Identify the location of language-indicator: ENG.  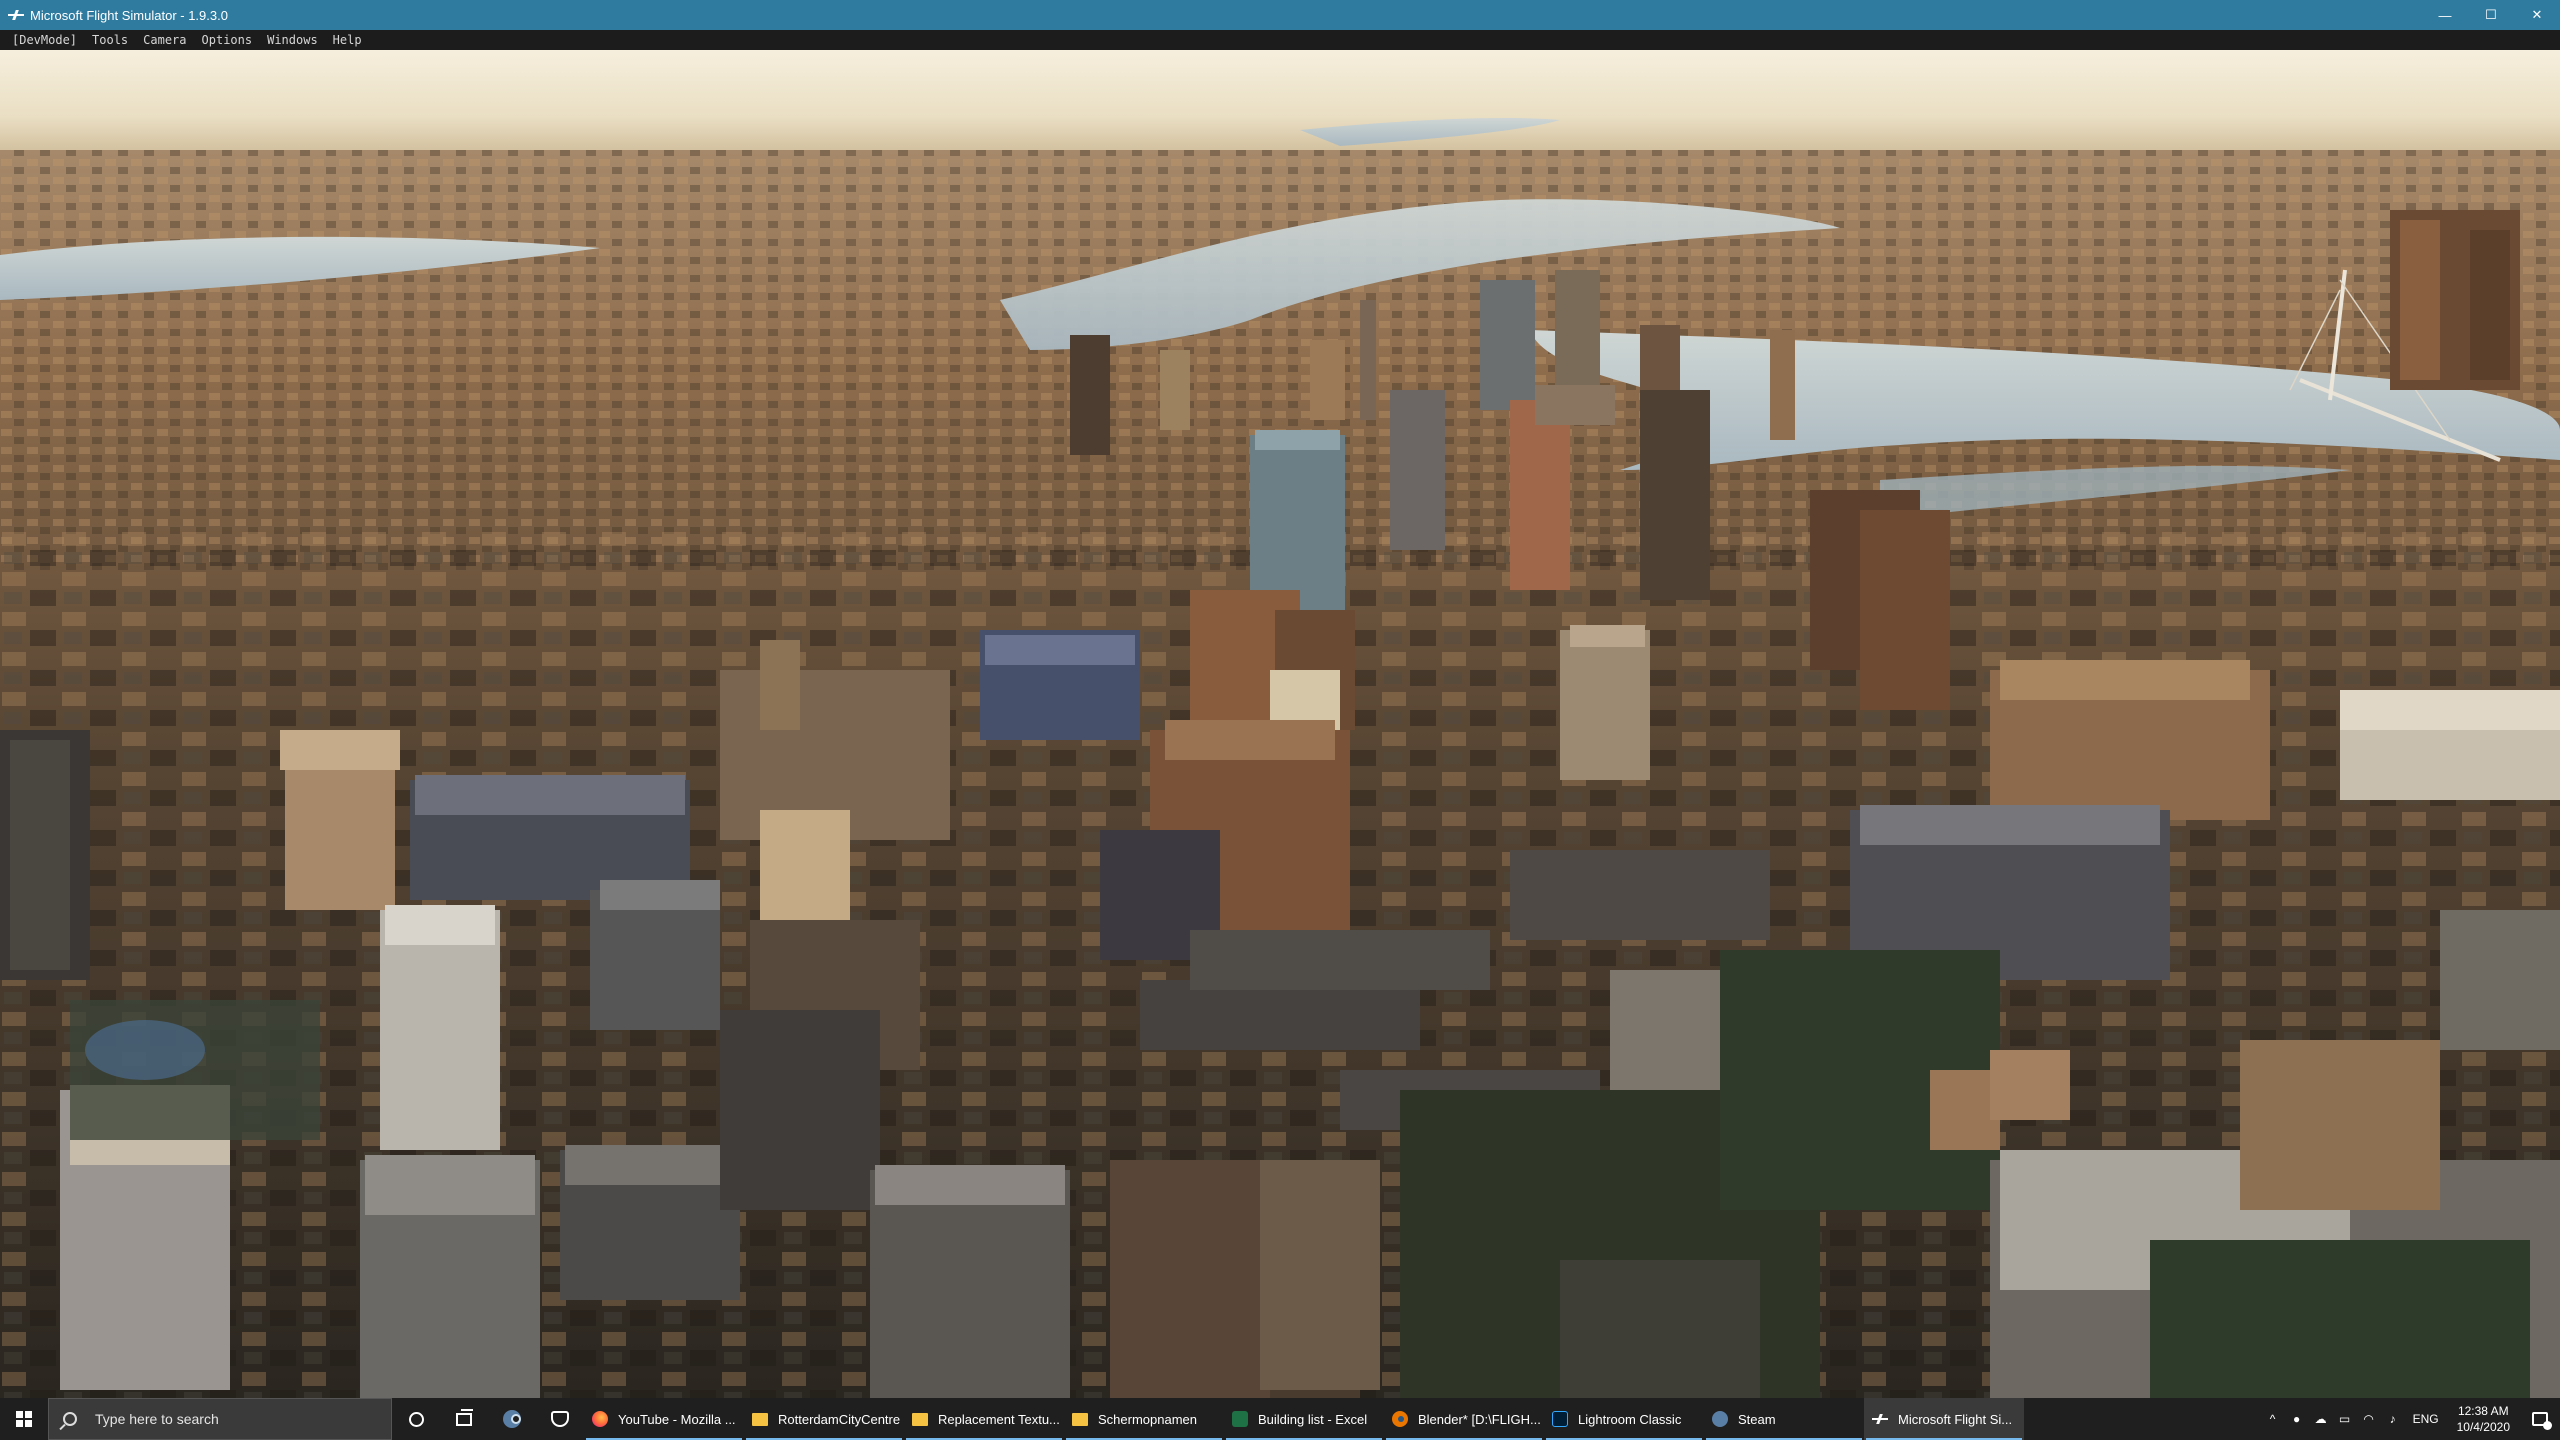
(2426, 1419).